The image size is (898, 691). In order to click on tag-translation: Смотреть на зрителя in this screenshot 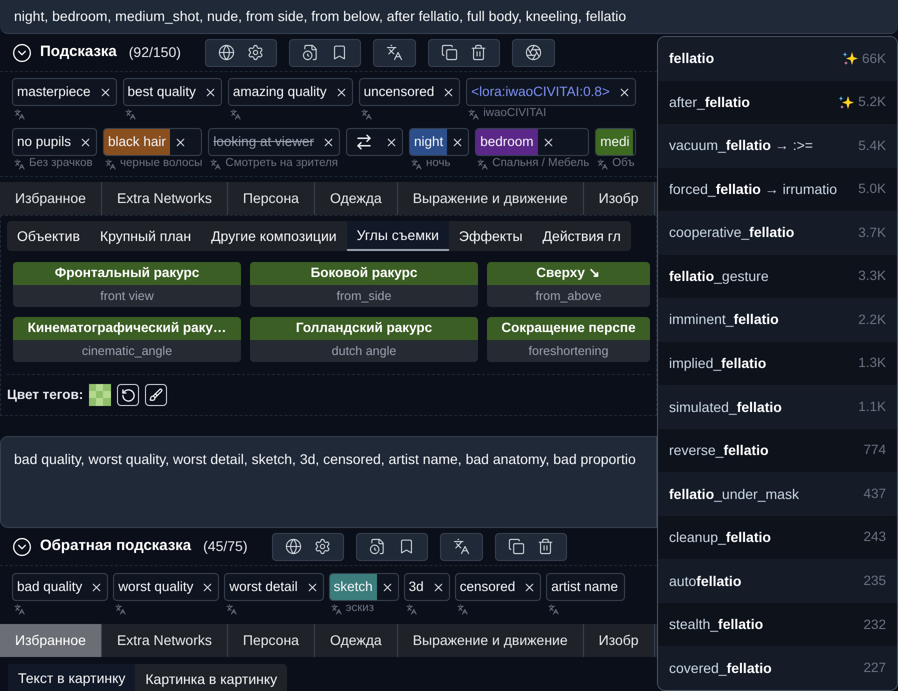, I will do `click(281, 164)`.